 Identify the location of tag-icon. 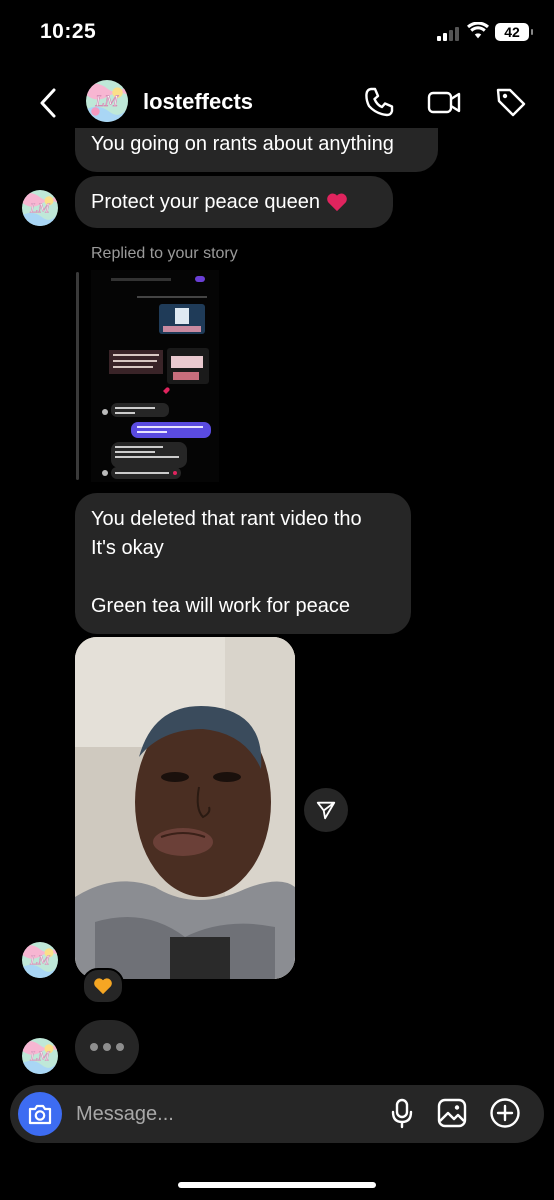
(511, 102).